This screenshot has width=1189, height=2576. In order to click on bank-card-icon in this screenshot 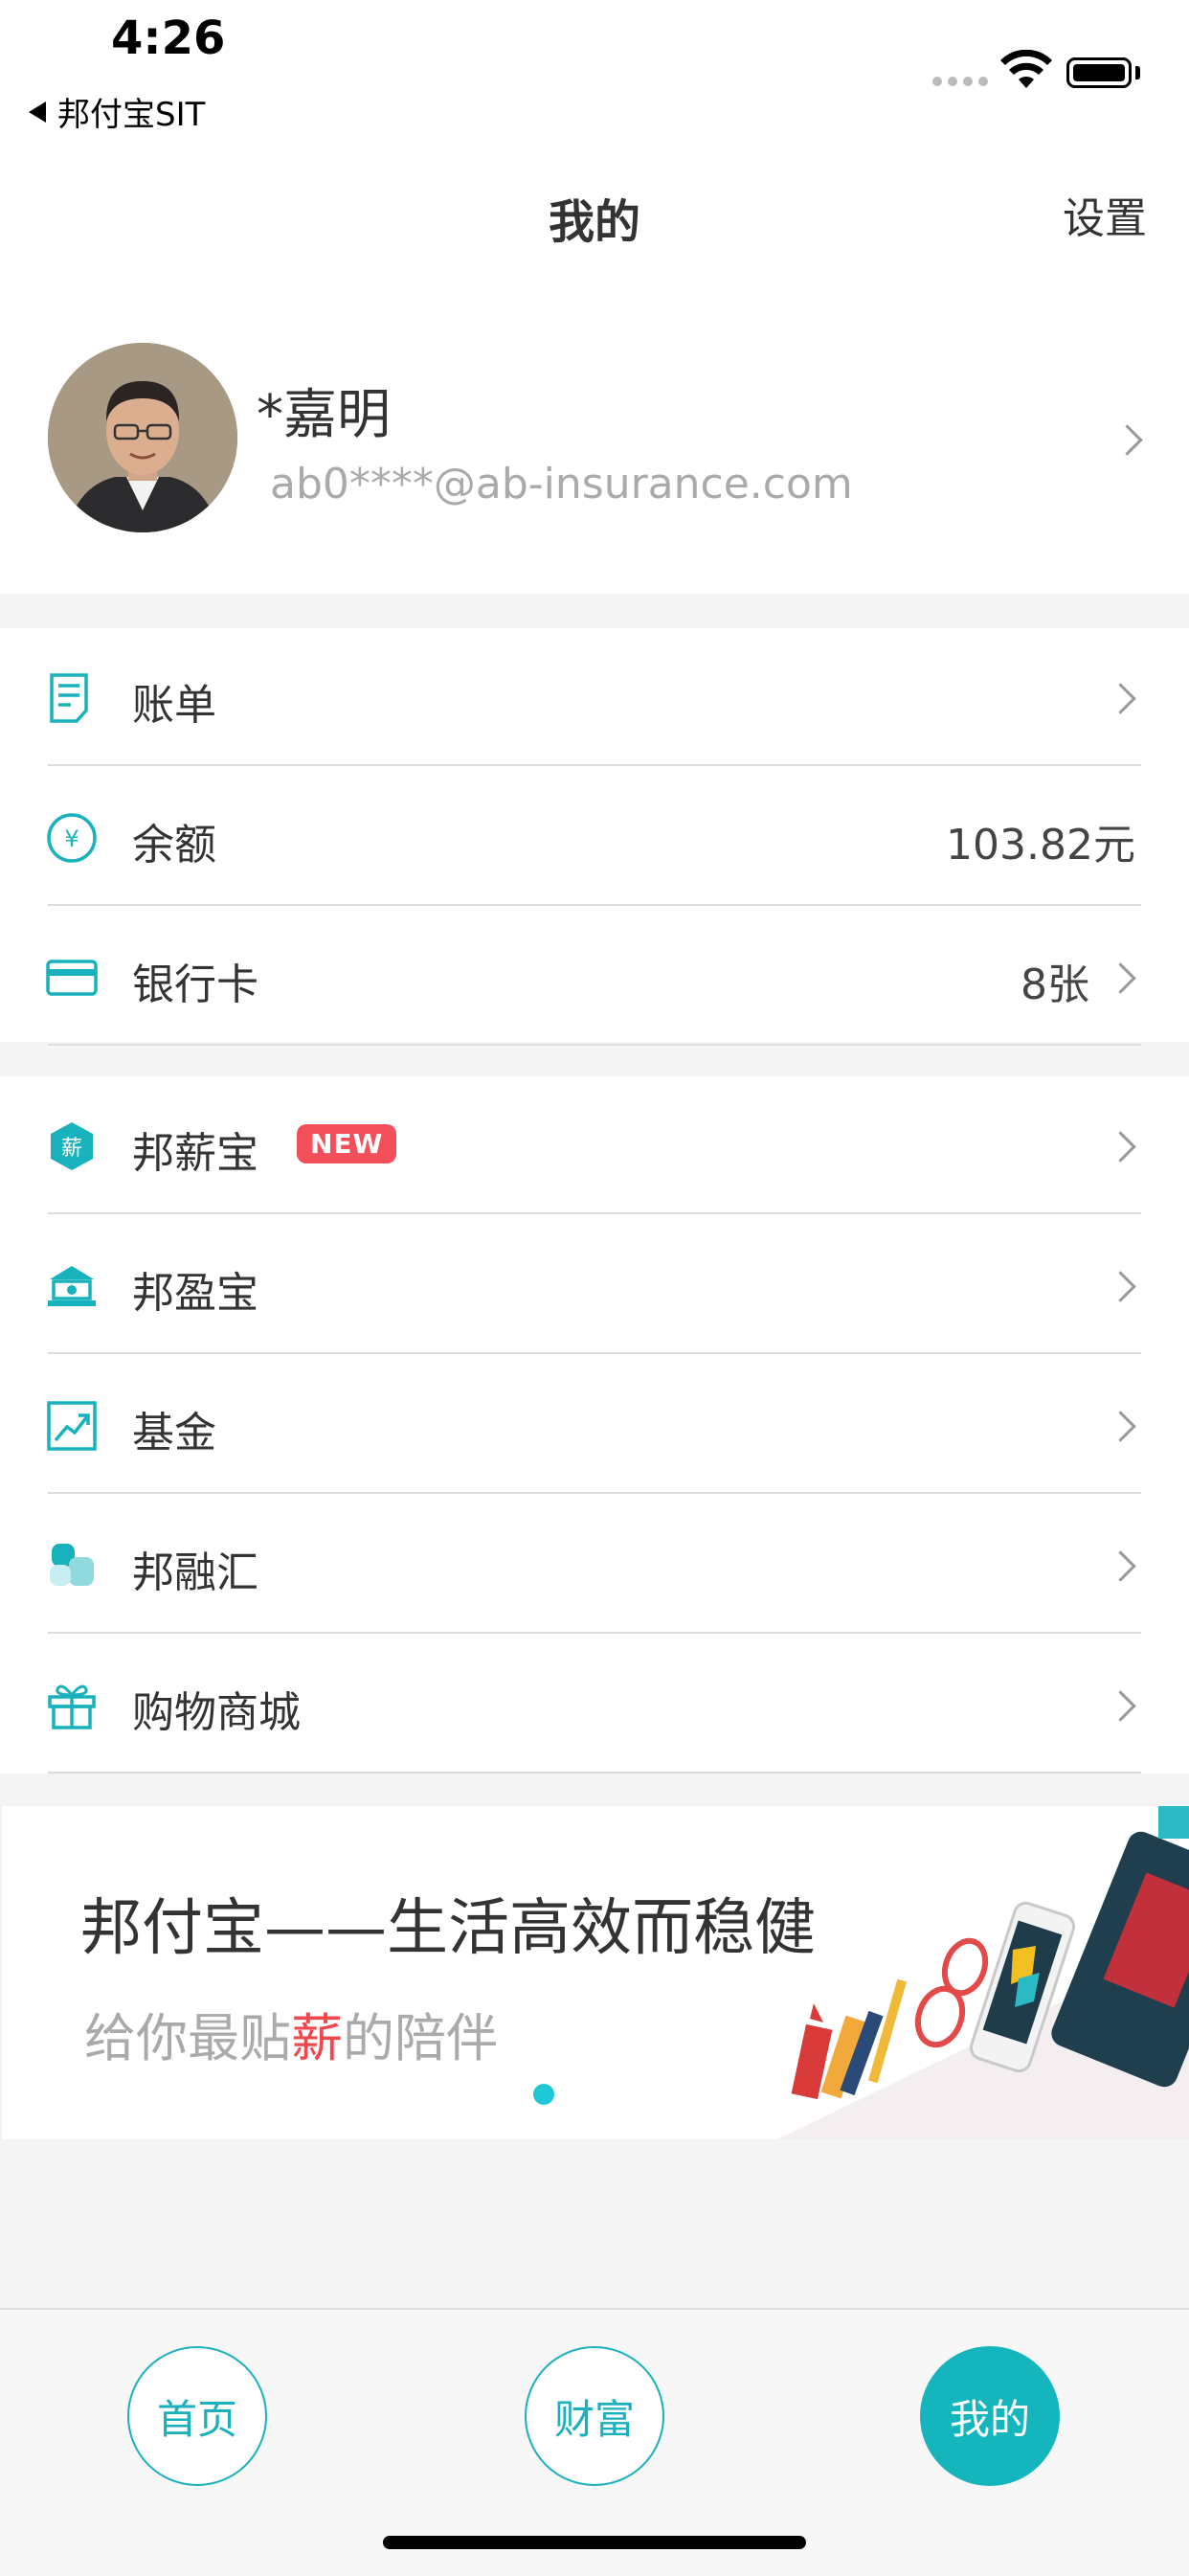, I will do `click(72, 978)`.